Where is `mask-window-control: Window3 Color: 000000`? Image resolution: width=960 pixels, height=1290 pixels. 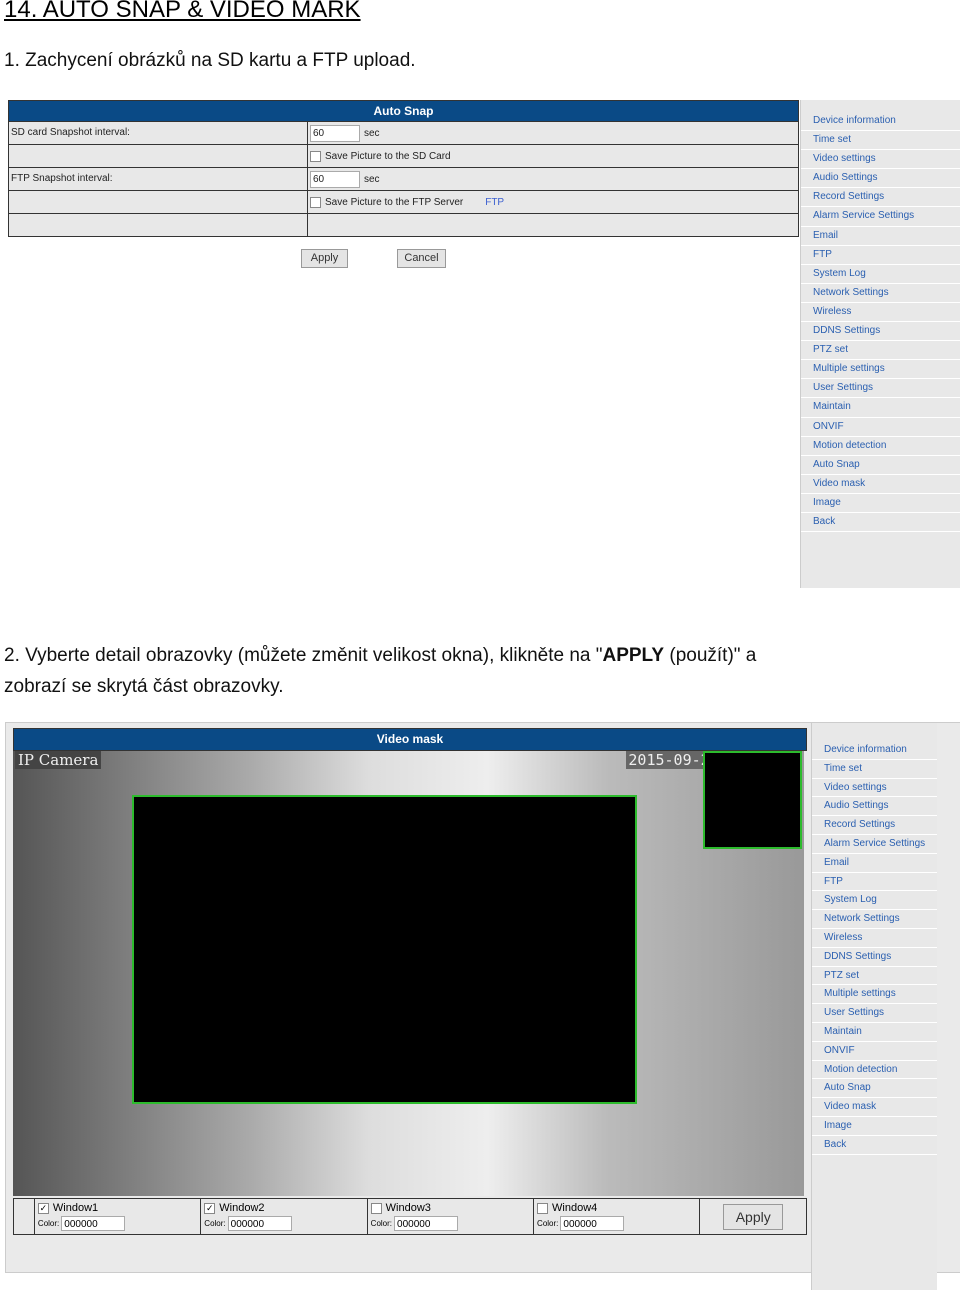 mask-window-control: Window3 Color: 000000 is located at coordinates (449, 1216).